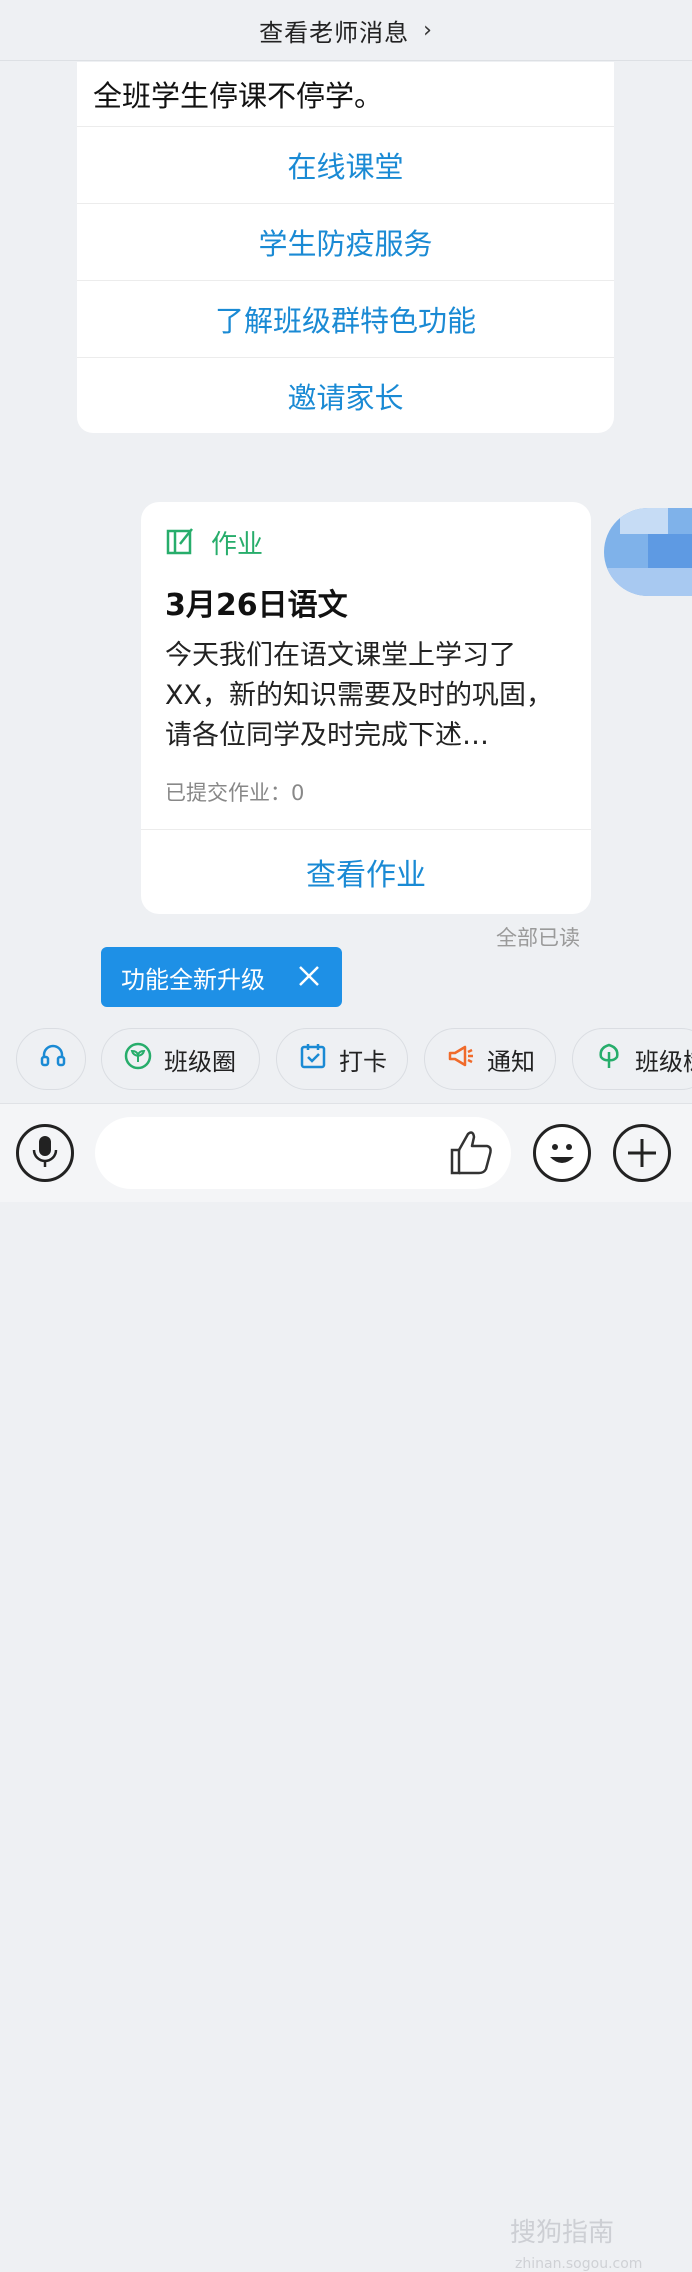 The height and width of the screenshot is (2272, 692). I want to click on megaphone-icon, so click(461, 1059).